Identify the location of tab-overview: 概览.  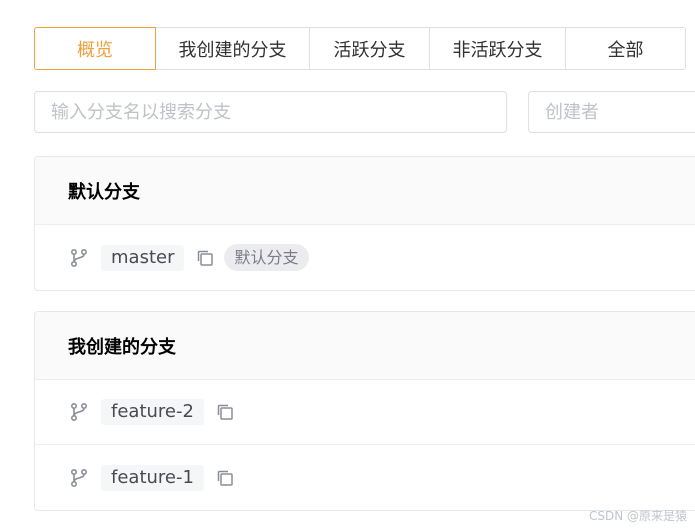
(95, 48).